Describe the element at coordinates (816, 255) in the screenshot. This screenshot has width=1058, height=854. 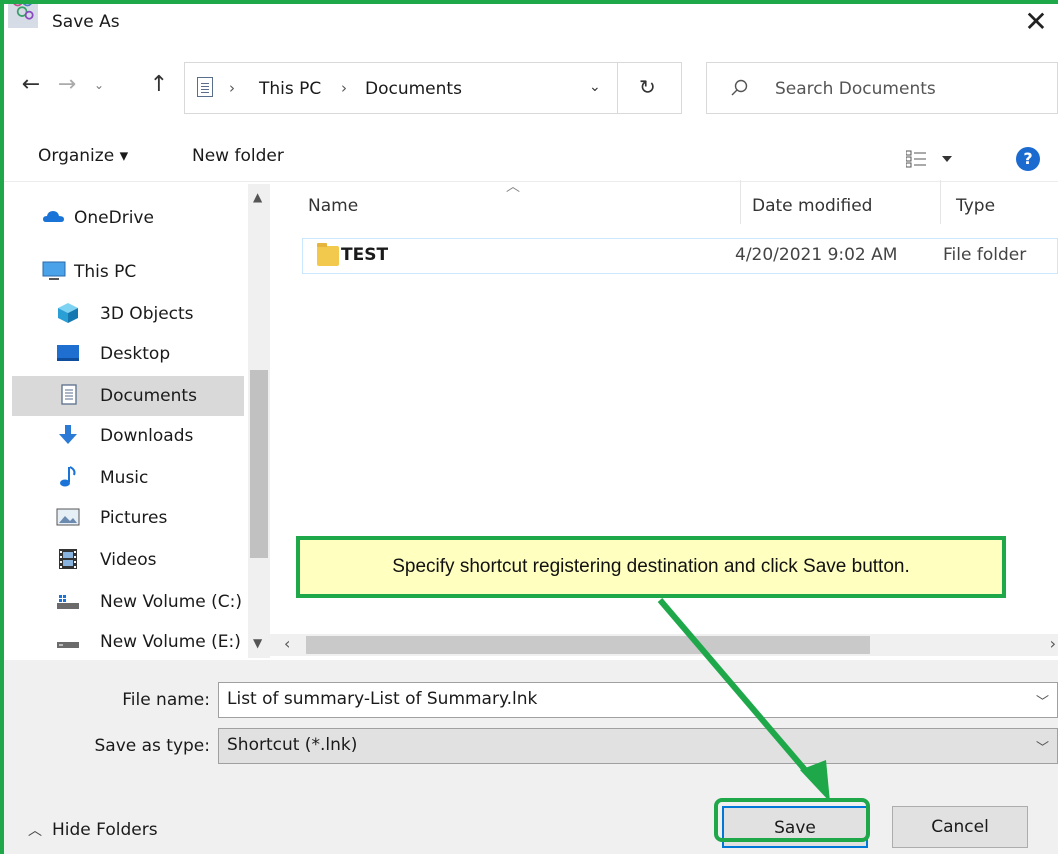
I see `file-date-modified: 4/20/2021 9:02 AM` at that location.